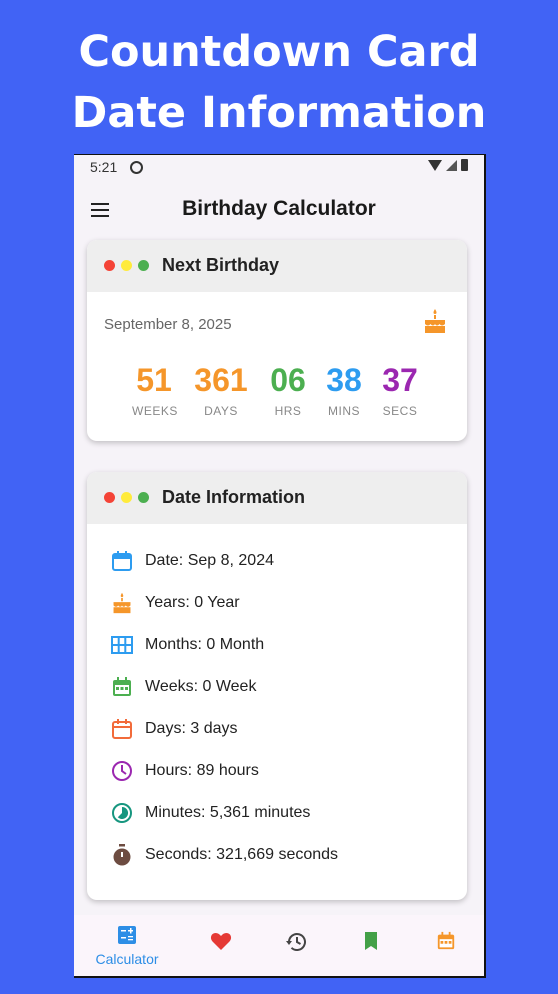  What do you see at coordinates (464, 165) in the screenshot?
I see `battery-icon` at bounding box center [464, 165].